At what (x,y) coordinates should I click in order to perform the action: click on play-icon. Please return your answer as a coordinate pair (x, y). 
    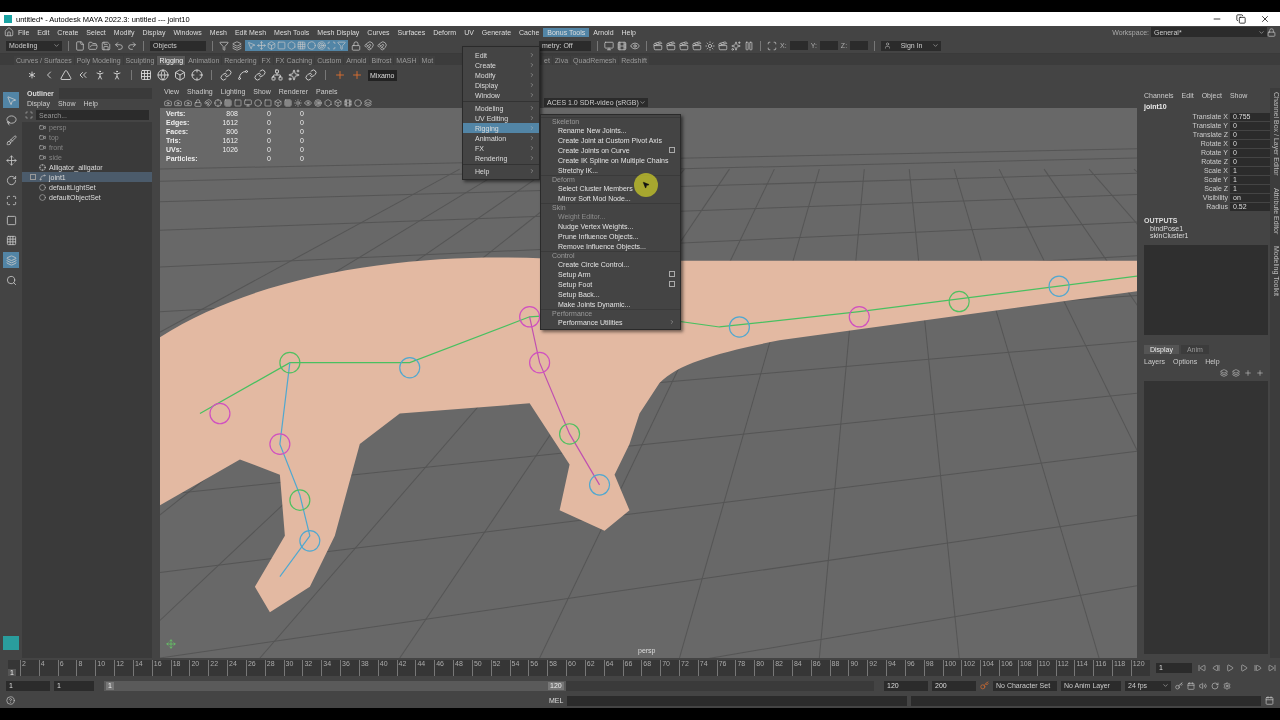
    Looking at the image, I should click on (1244, 668).